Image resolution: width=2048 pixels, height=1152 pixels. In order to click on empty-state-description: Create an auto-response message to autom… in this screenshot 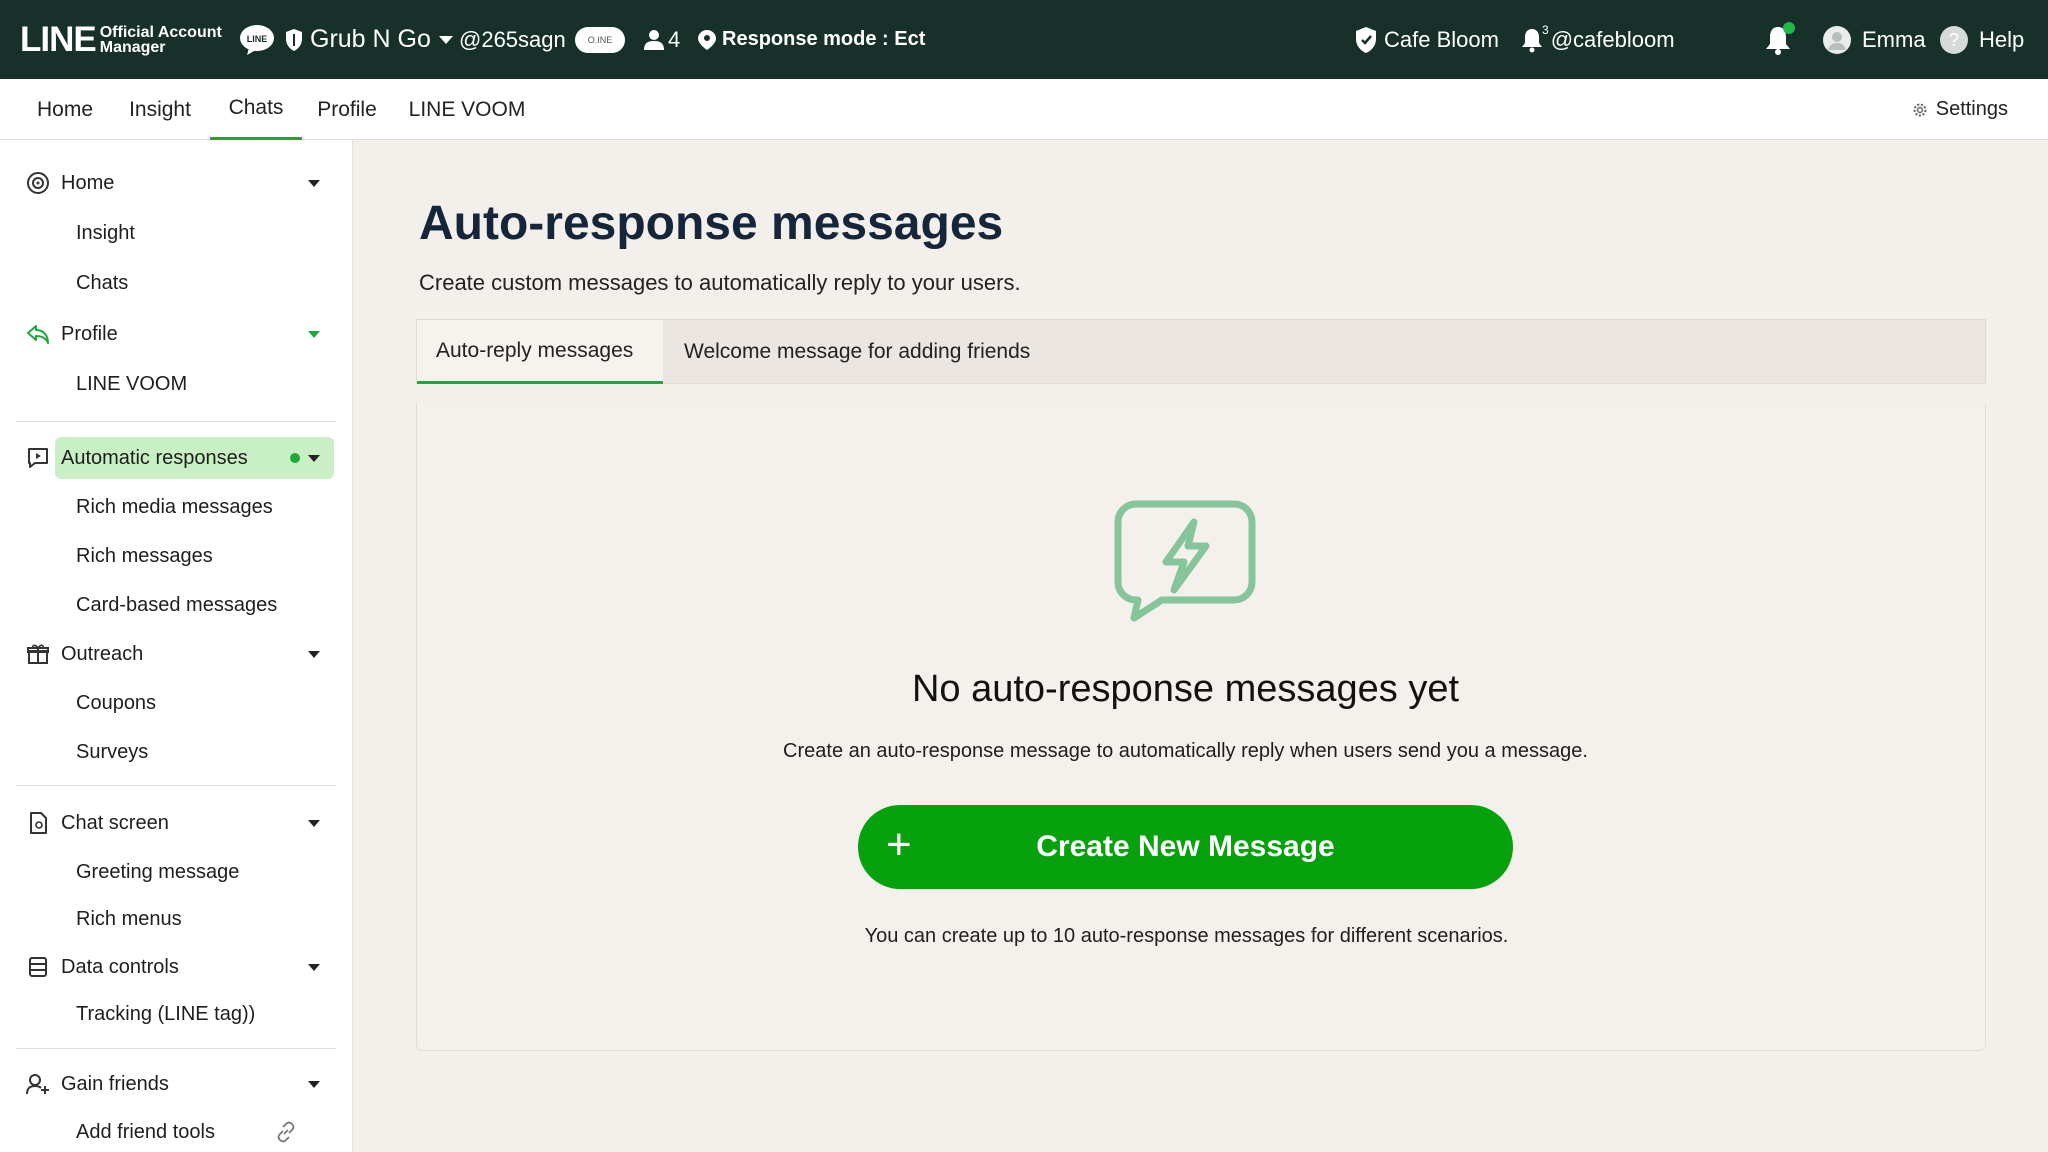, I will do `click(1185, 751)`.